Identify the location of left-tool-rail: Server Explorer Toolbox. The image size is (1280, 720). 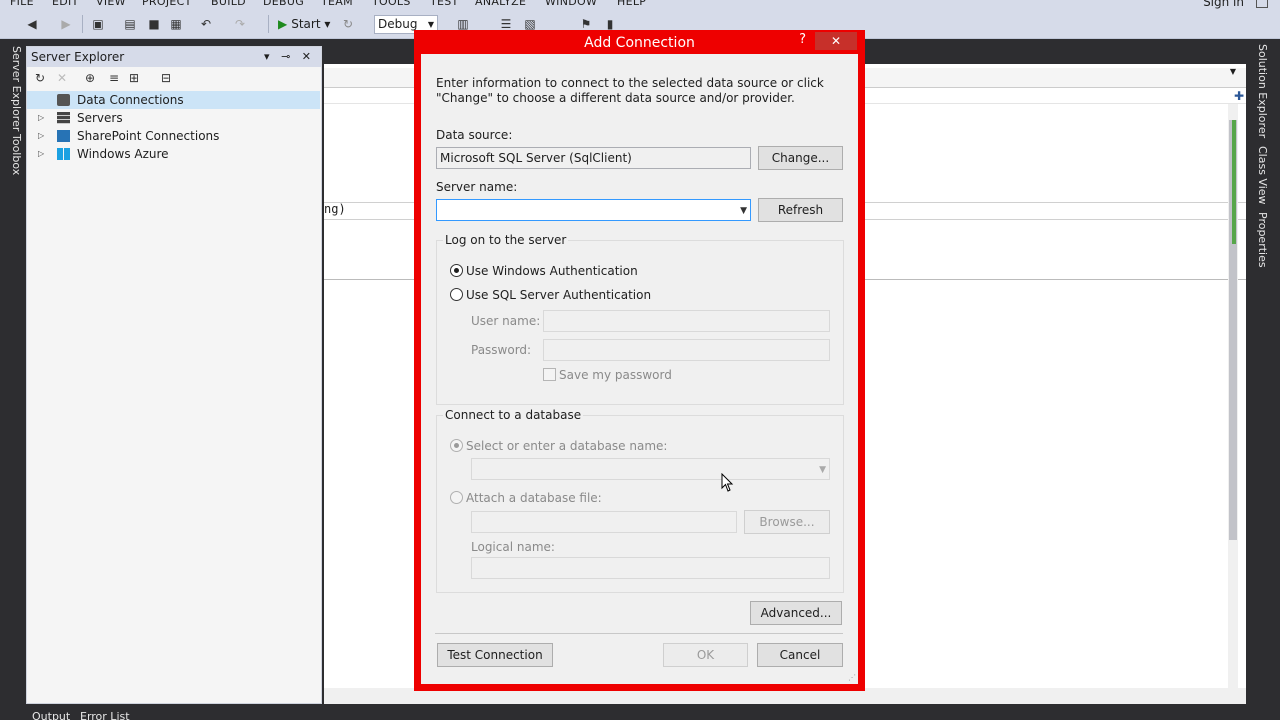
(13, 372).